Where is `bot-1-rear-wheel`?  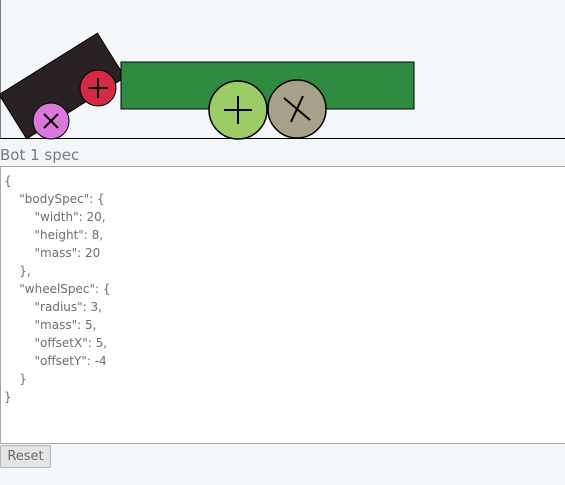
bot-1-rear-wheel is located at coordinates (51, 121).